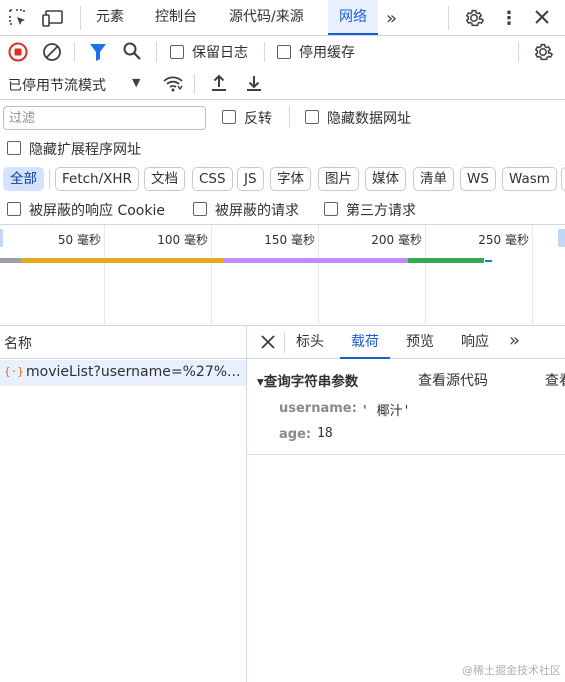  What do you see at coordinates (325, 433) in the screenshot?
I see `param-value: 18` at bounding box center [325, 433].